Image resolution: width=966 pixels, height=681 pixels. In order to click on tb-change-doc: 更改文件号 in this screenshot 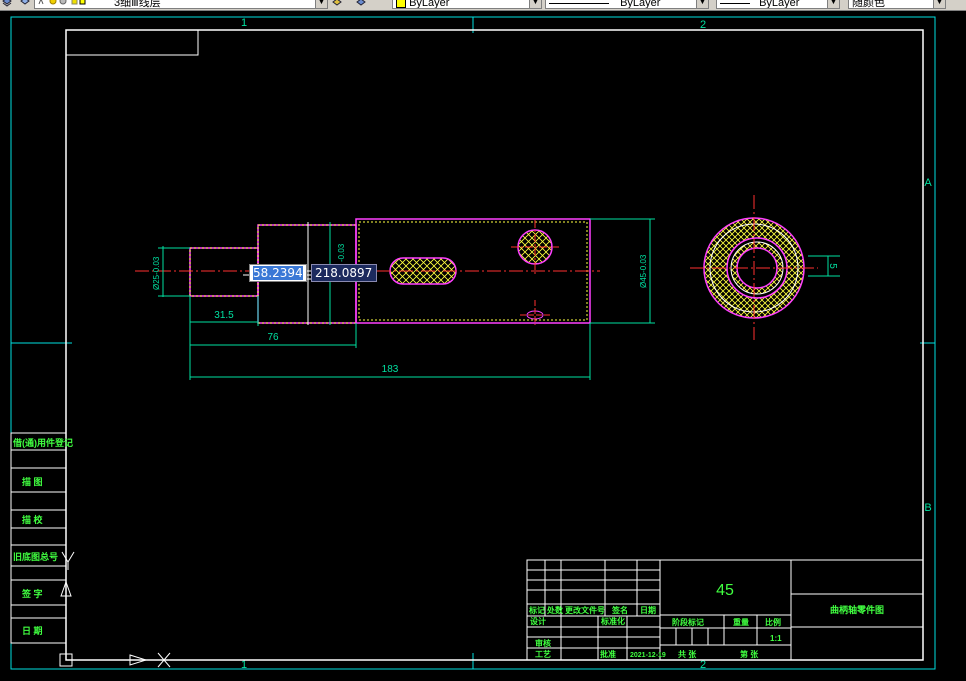, I will do `click(585, 610)`.